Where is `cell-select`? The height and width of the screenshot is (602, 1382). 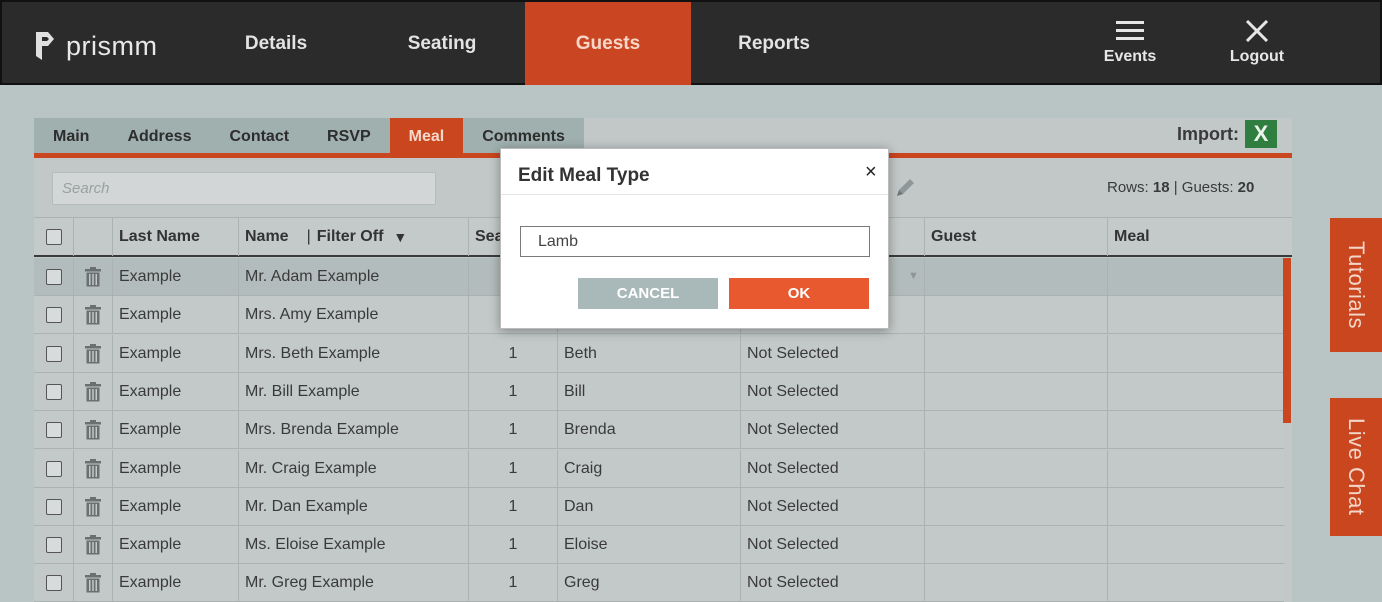 cell-select is located at coordinates (53, 469).